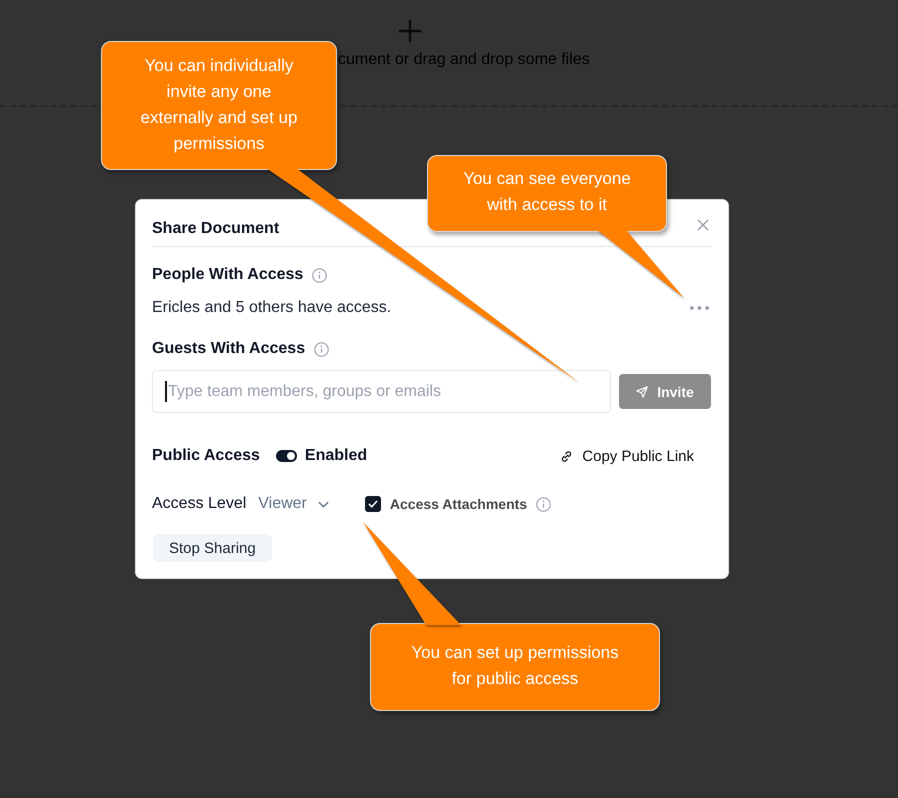 The height and width of the screenshot is (798, 898). I want to click on checkbox, so click(372, 504).